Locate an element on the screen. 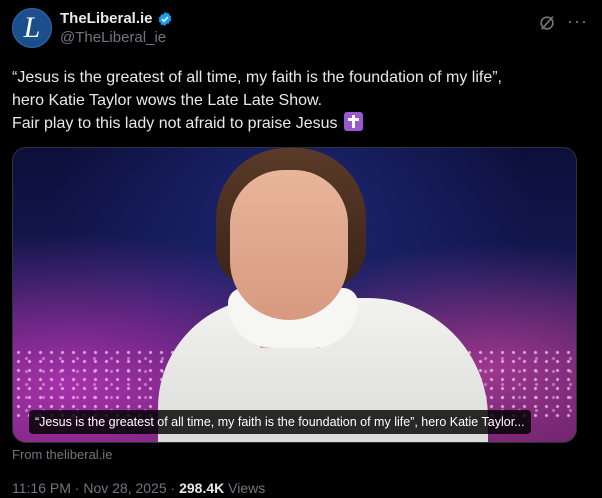 This screenshot has width=602, height=498. subject-face is located at coordinates (289, 245).